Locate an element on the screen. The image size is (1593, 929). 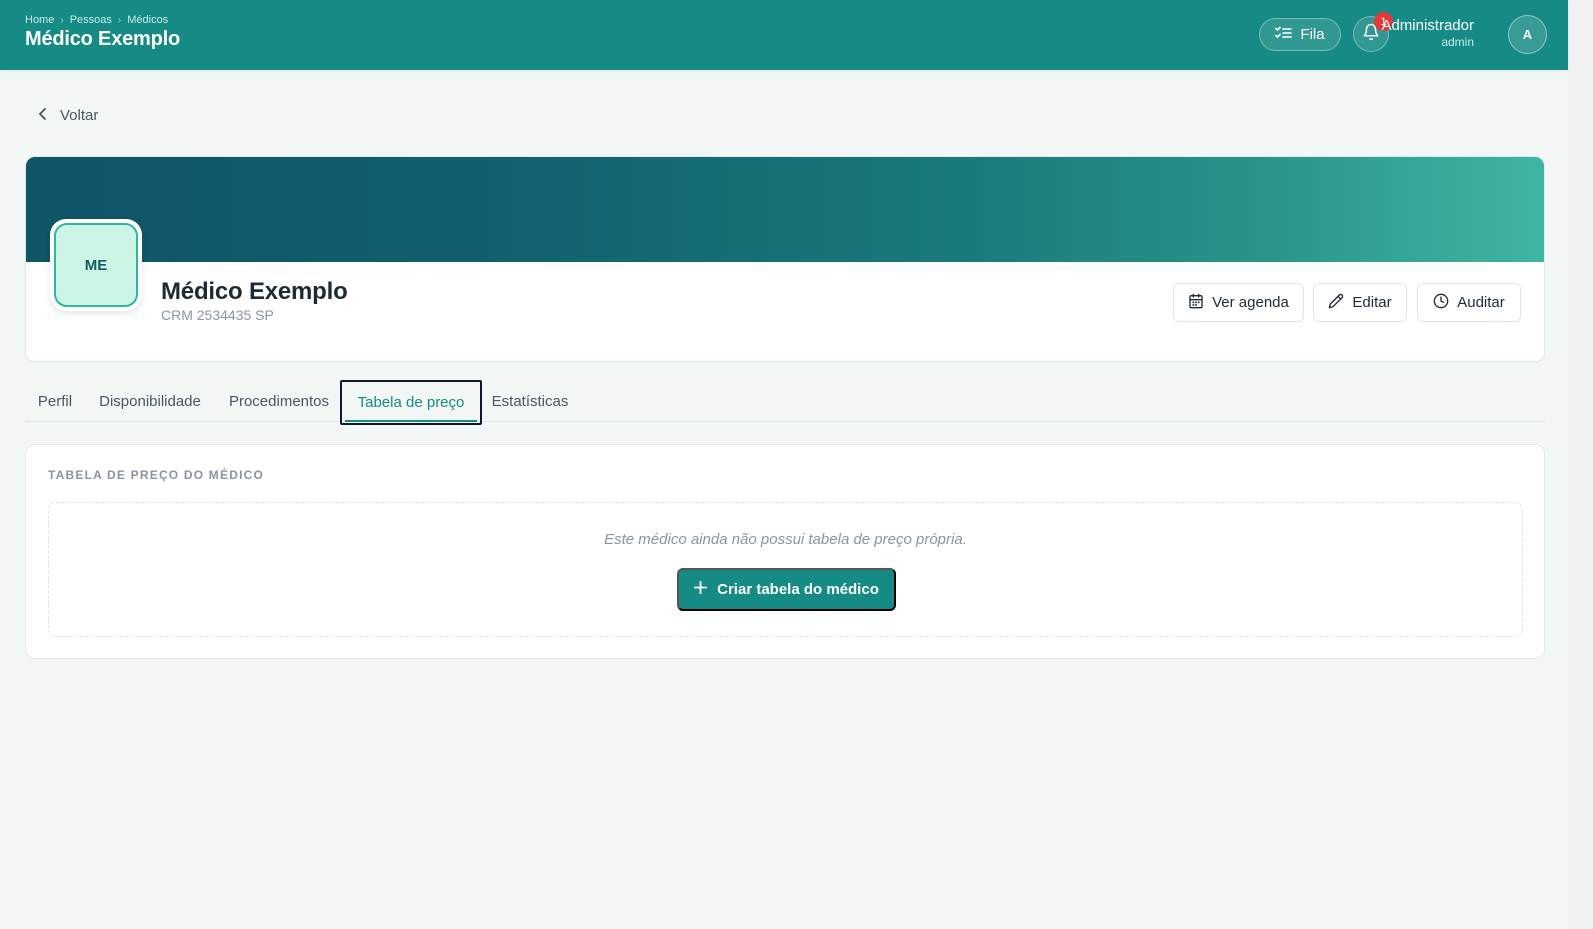
ver-agenda-button: Ver agenda is located at coordinates (1238, 302).